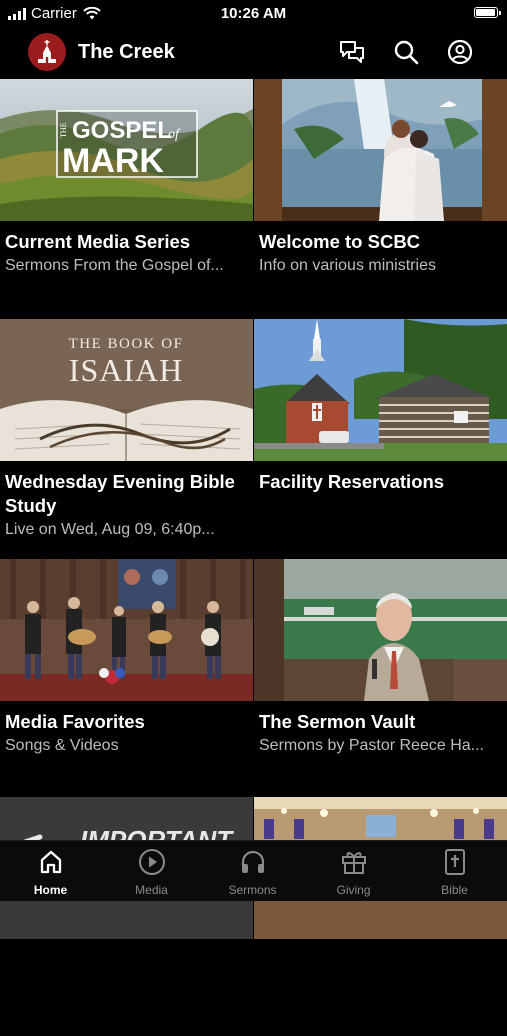 The height and width of the screenshot is (1036, 507). What do you see at coordinates (347, 265) in the screenshot?
I see `tile-subtitle: Info on various ministries` at bounding box center [347, 265].